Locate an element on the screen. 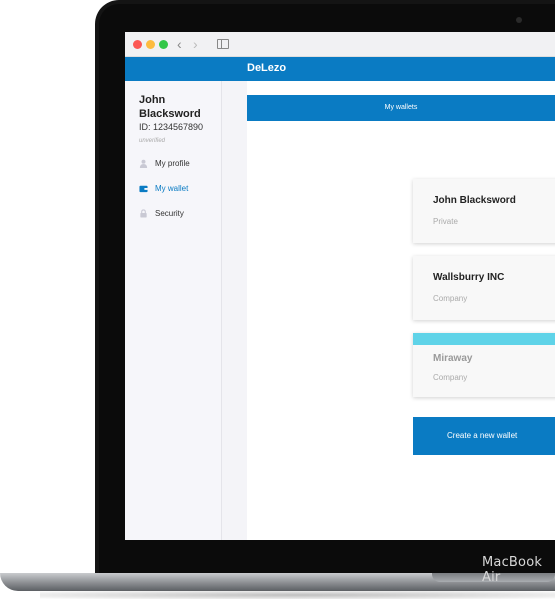 This screenshot has width=555, height=599. create-wallet-button: Create a new wallet is located at coordinates (484, 436).